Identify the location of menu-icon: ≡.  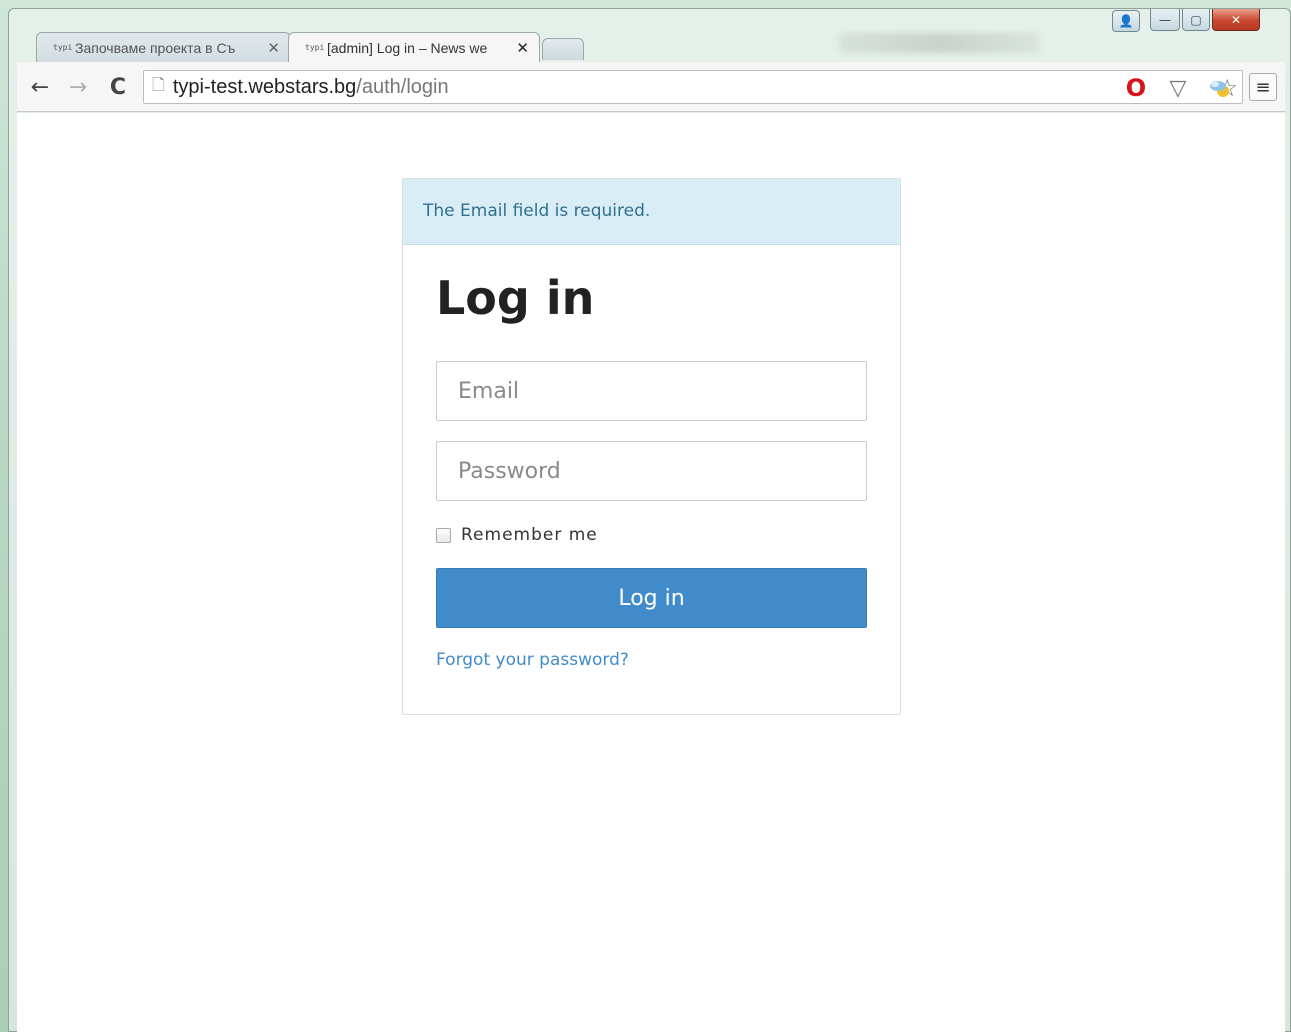
(1263, 87).